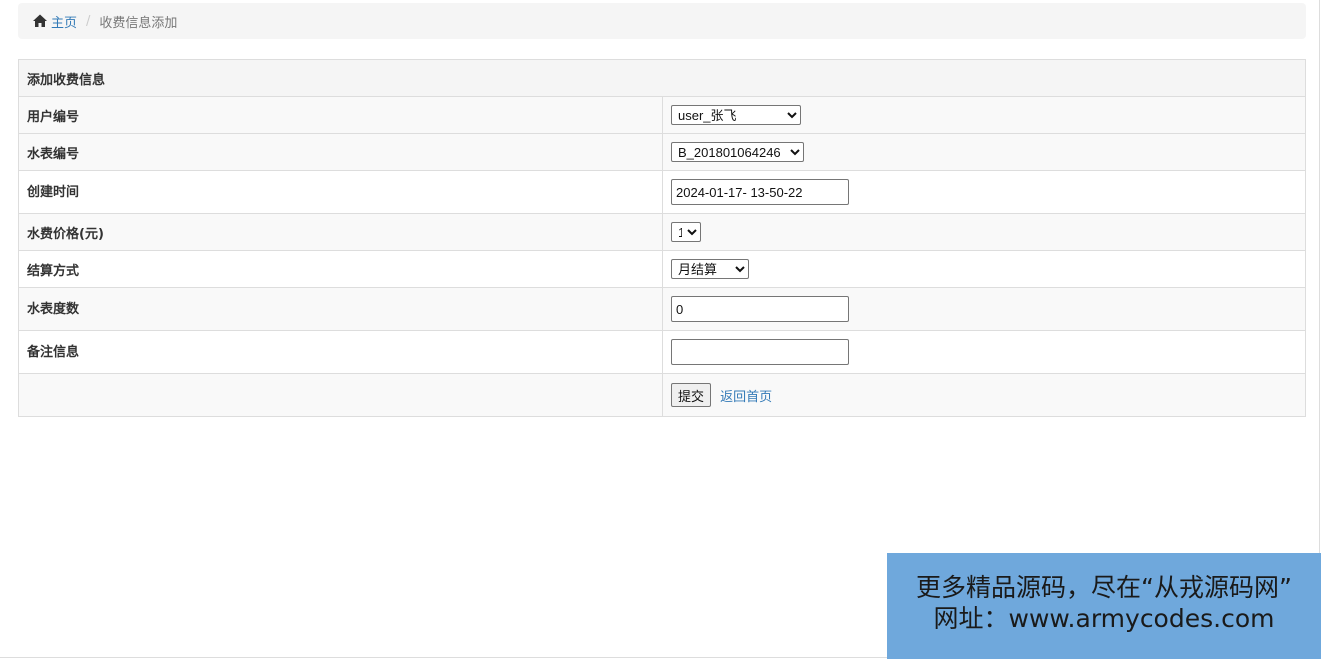  I want to click on meter-id-select: B_201801064246, so click(737, 152).